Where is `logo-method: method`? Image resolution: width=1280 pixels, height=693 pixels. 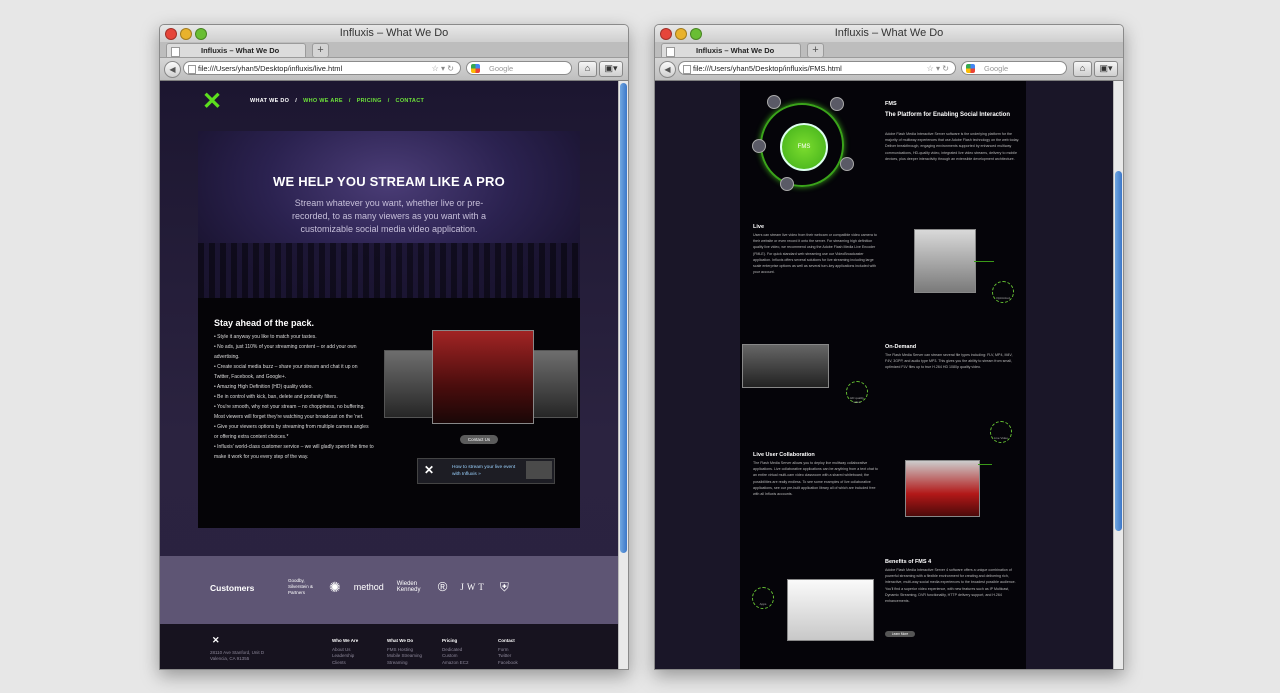
logo-method: method is located at coordinates (368, 587).